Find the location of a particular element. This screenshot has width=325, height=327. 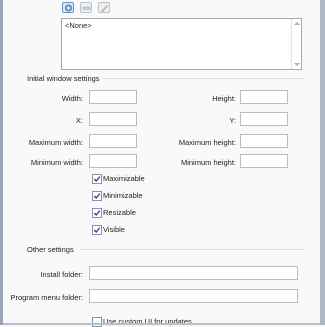

width-input is located at coordinates (113, 97).